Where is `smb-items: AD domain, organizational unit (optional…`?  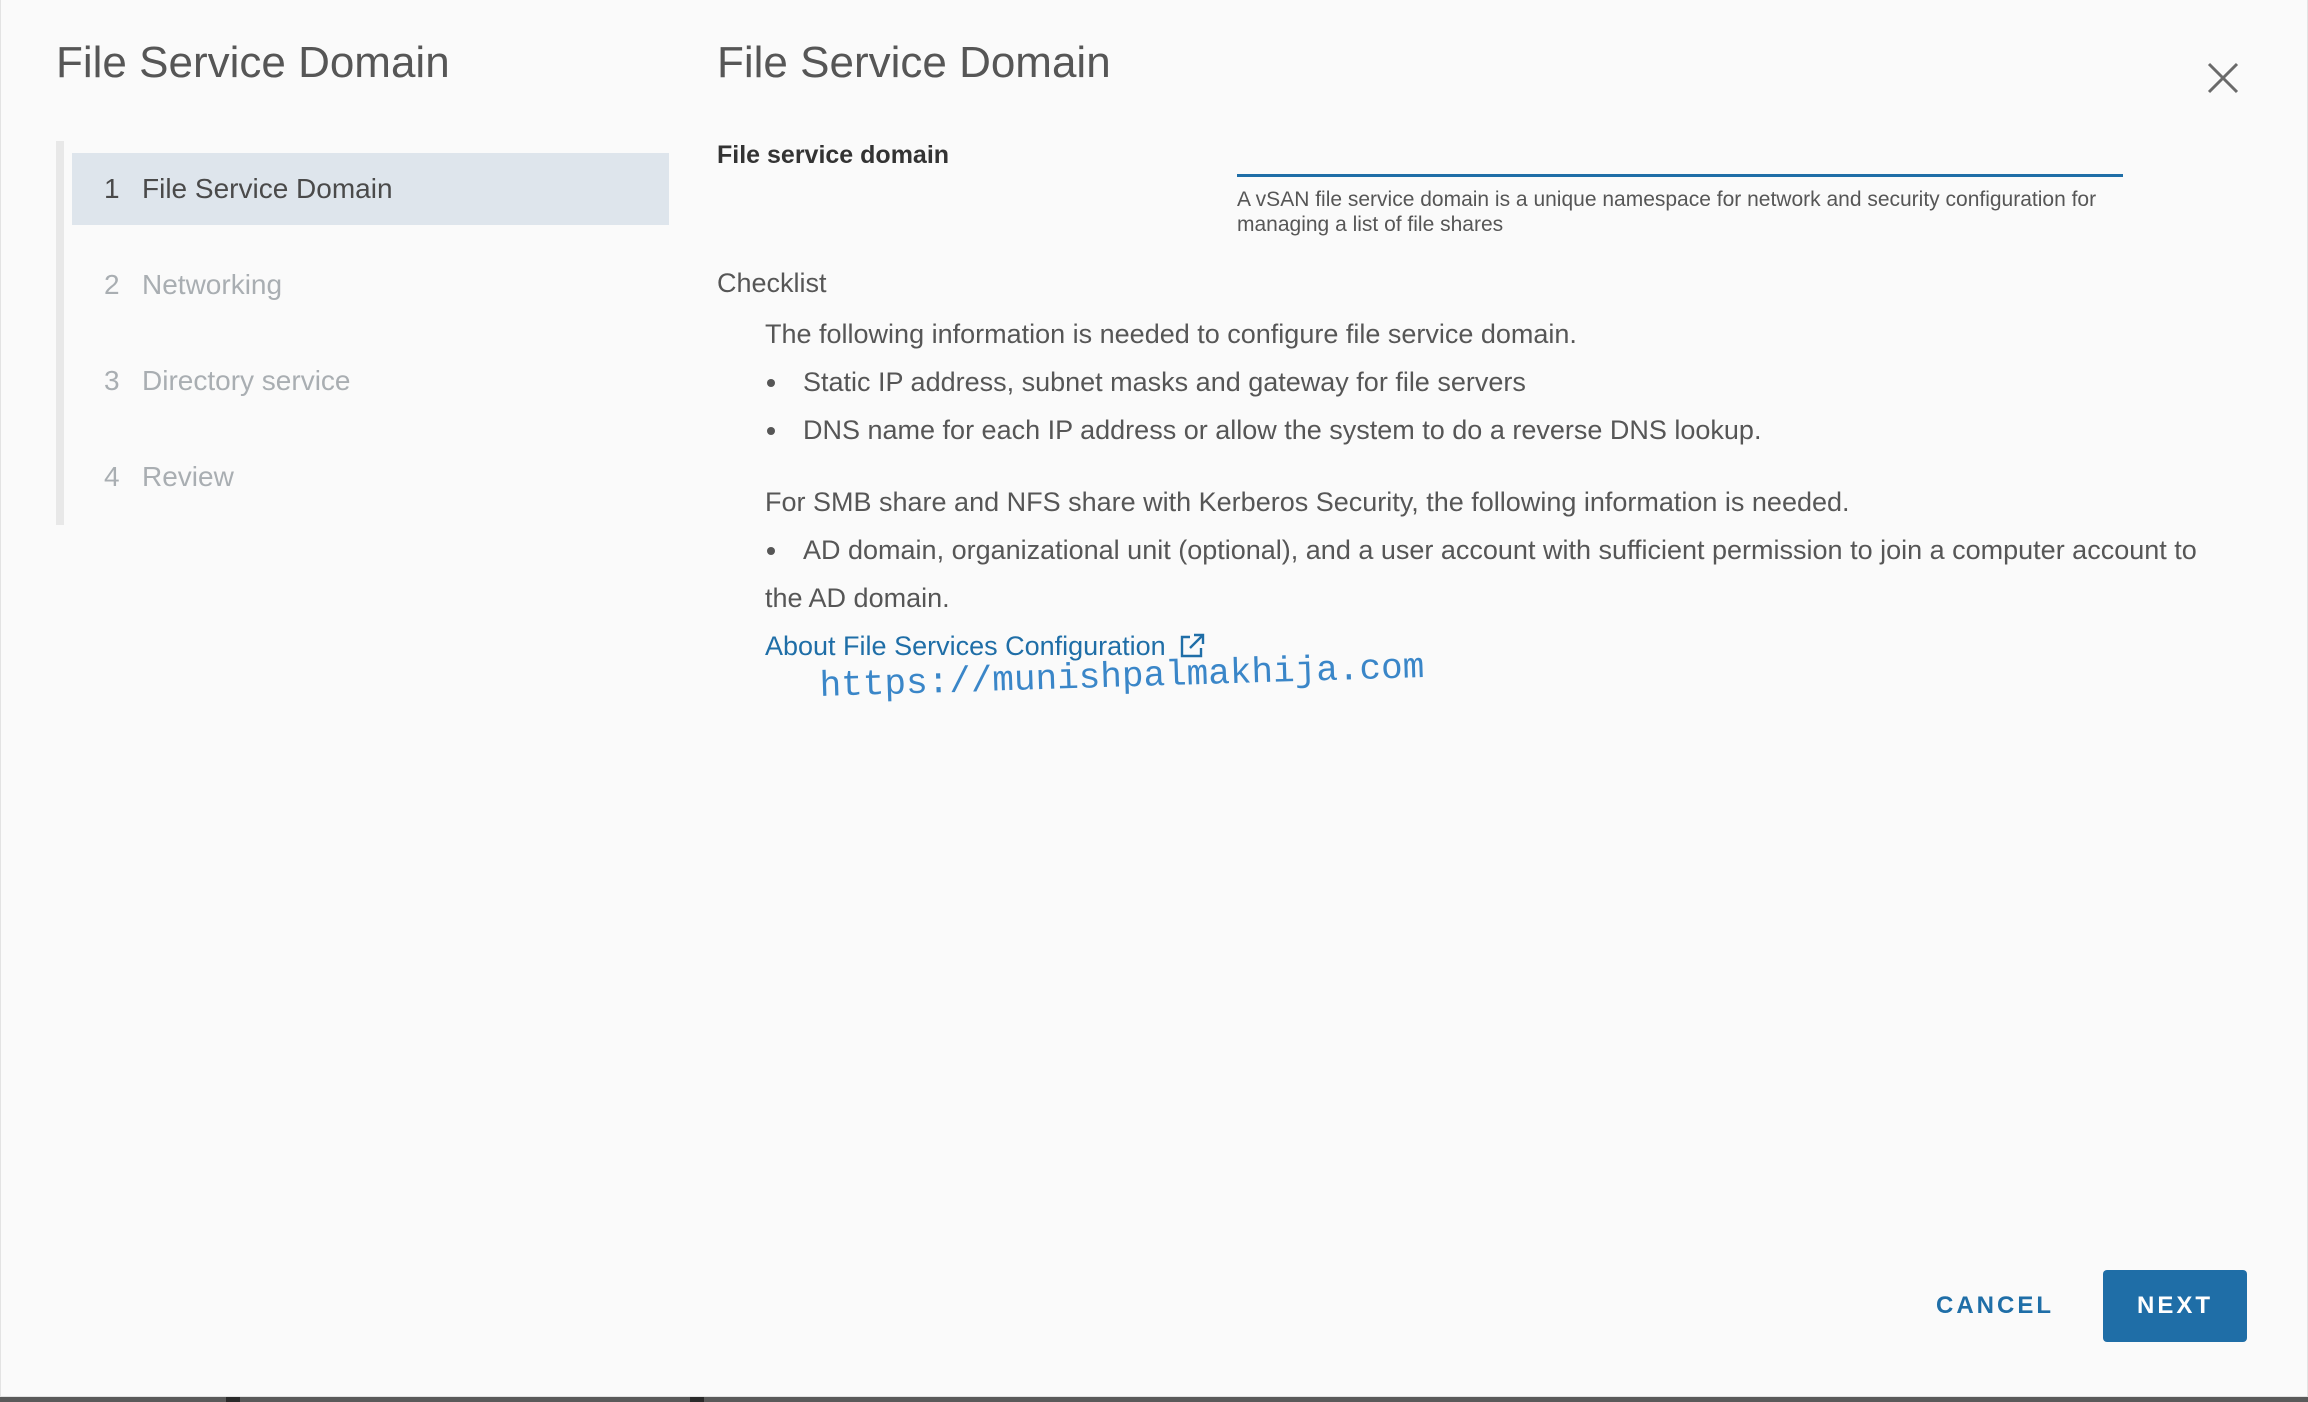 smb-items: AD domain, organizational unit (optional… is located at coordinates (1500, 574).